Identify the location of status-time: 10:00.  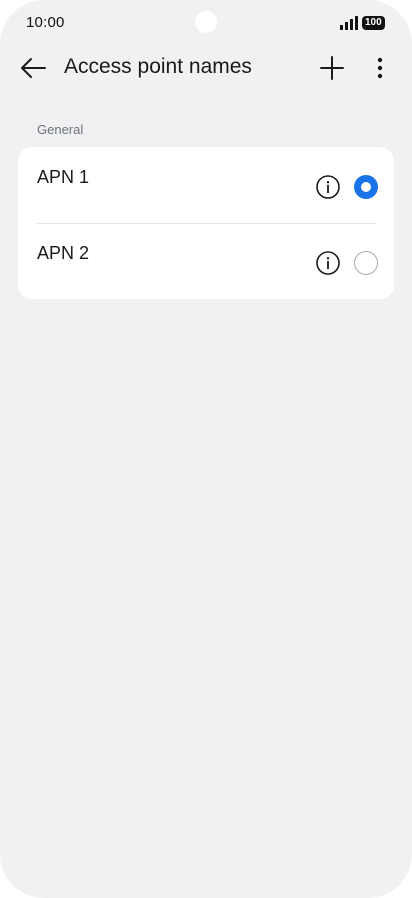
(45, 22).